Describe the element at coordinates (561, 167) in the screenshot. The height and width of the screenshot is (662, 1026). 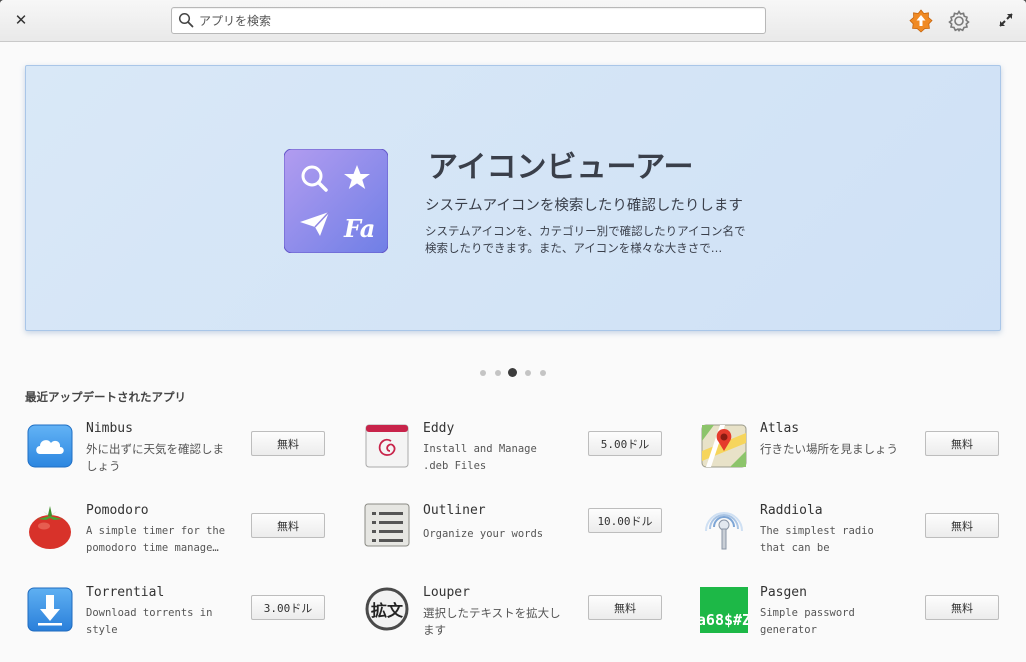
I see `banner-title: アイコンビューアー` at that location.